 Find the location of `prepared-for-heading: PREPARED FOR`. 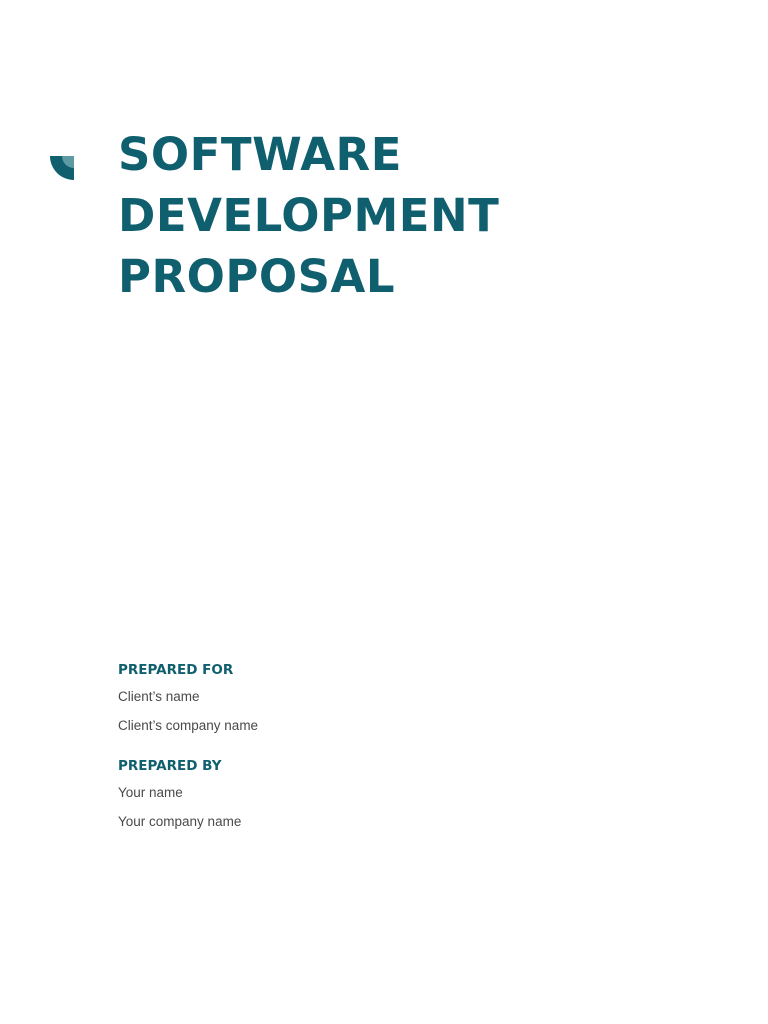

prepared-for-heading: PREPARED FOR is located at coordinates (176, 670).